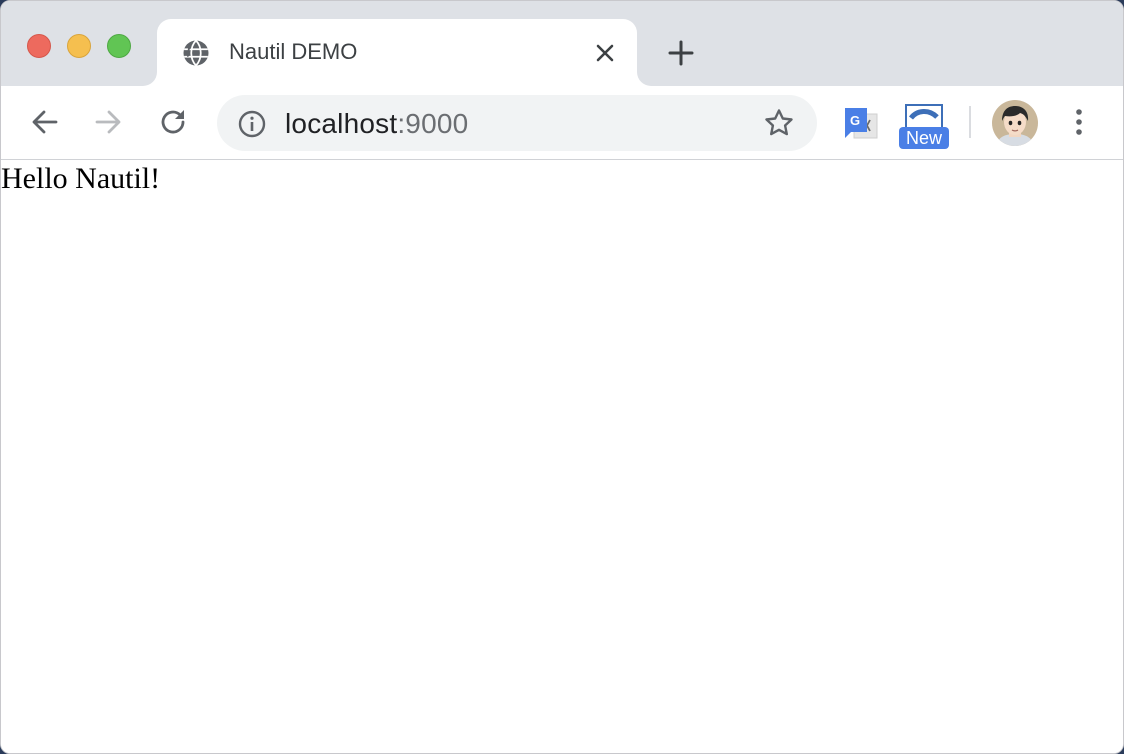  What do you see at coordinates (517, 123) in the screenshot?
I see `address-bar: localhost:9000` at bounding box center [517, 123].